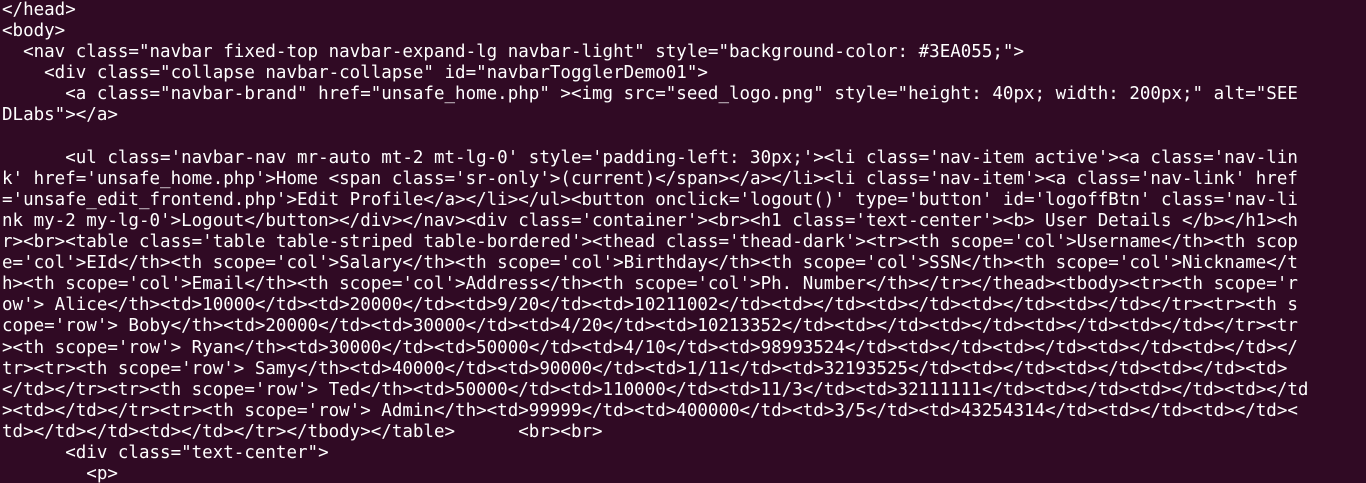 This screenshot has height=483, width=1366. Describe the element at coordinates (60, 115) in the screenshot. I see `terminal-line: DLabs"></a>` at that location.